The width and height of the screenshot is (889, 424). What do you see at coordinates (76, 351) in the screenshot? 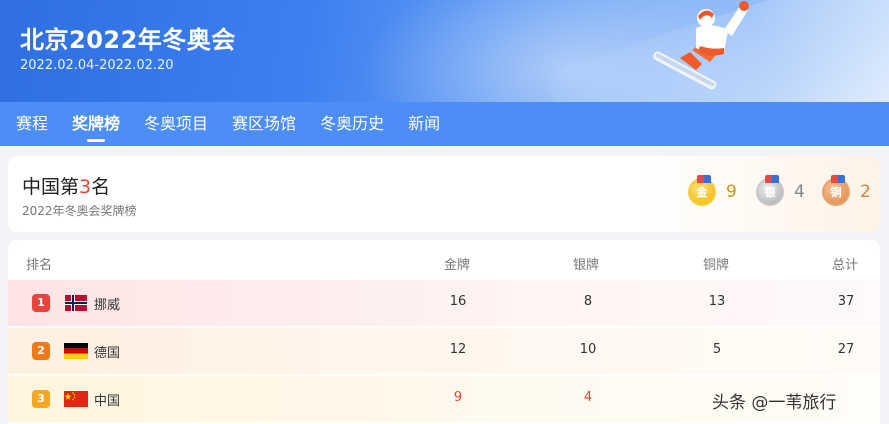
I see `germany-flag-icon` at bounding box center [76, 351].